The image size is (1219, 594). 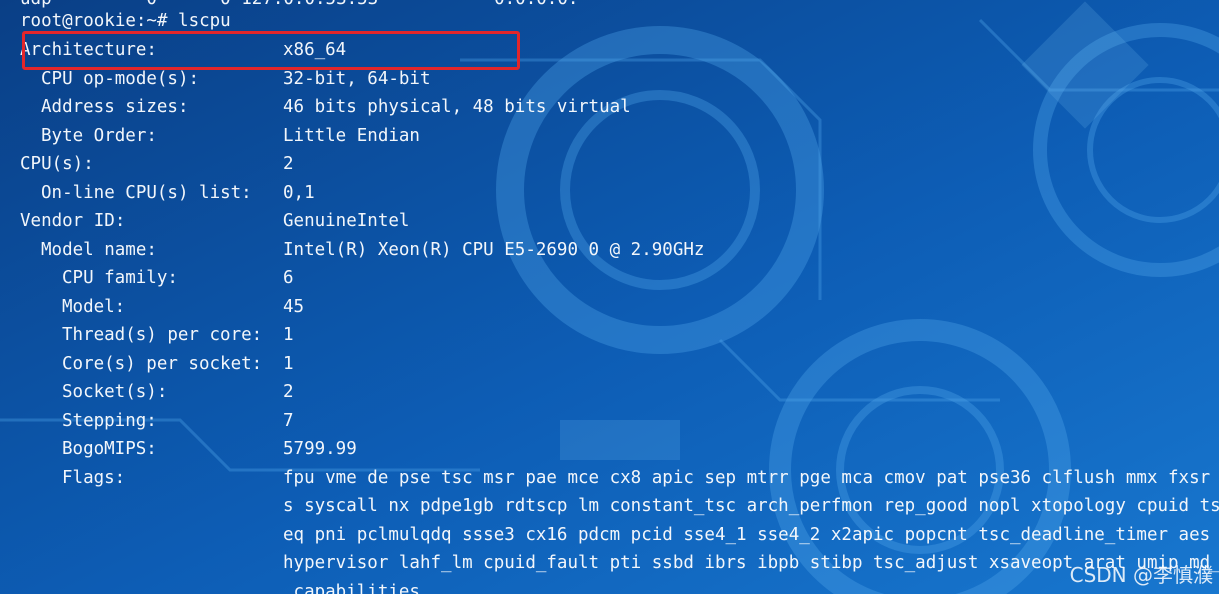 What do you see at coordinates (320, 449) in the screenshot?
I see `lscpu-value: 5799.99` at bounding box center [320, 449].